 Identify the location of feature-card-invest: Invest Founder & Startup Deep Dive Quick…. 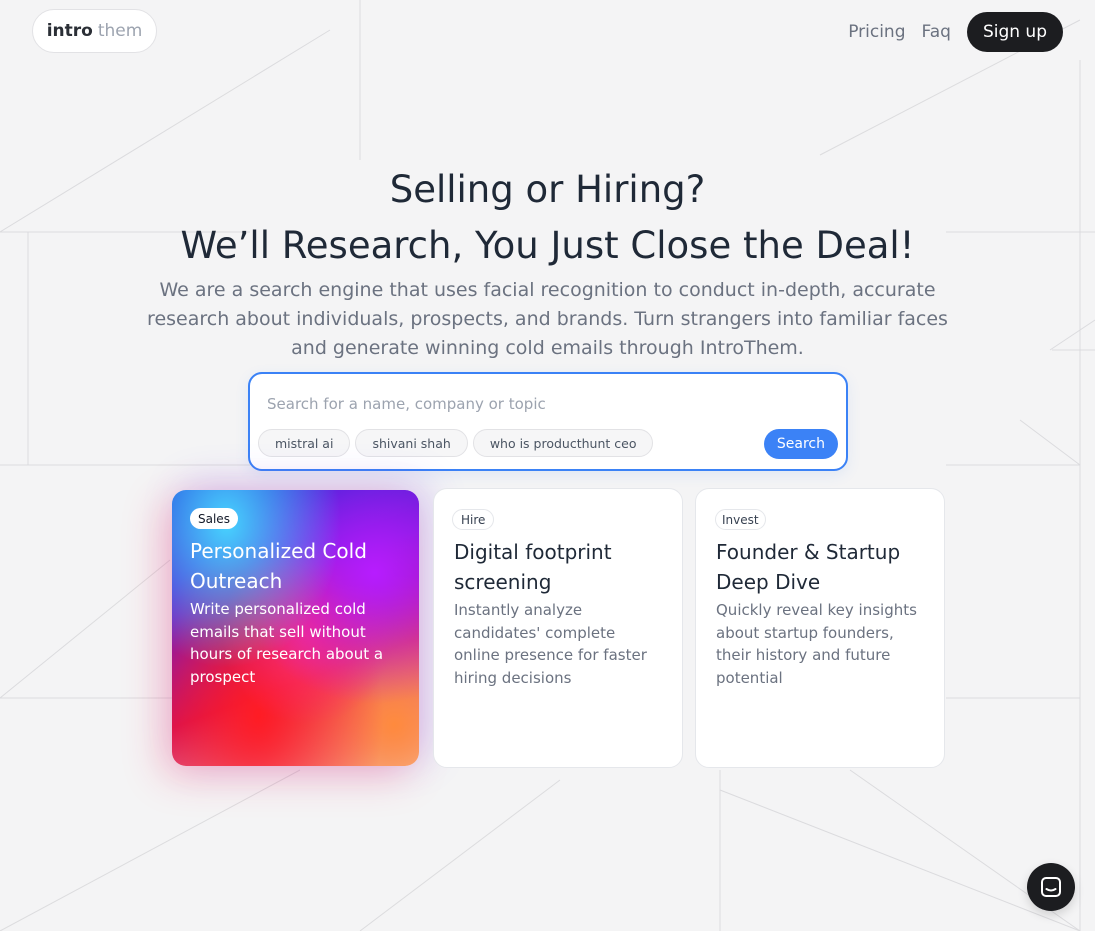
(820, 628).